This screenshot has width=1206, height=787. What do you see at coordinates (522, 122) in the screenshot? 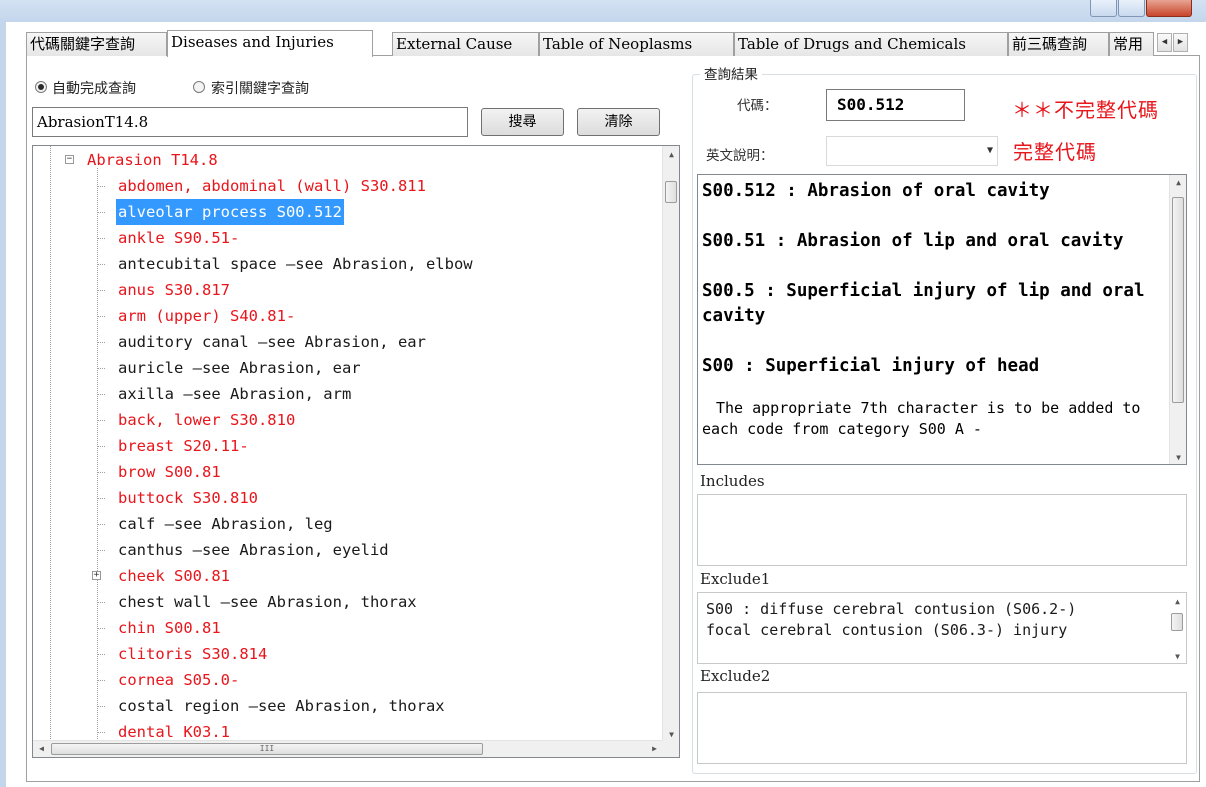
I see `search-button: 搜尋` at bounding box center [522, 122].